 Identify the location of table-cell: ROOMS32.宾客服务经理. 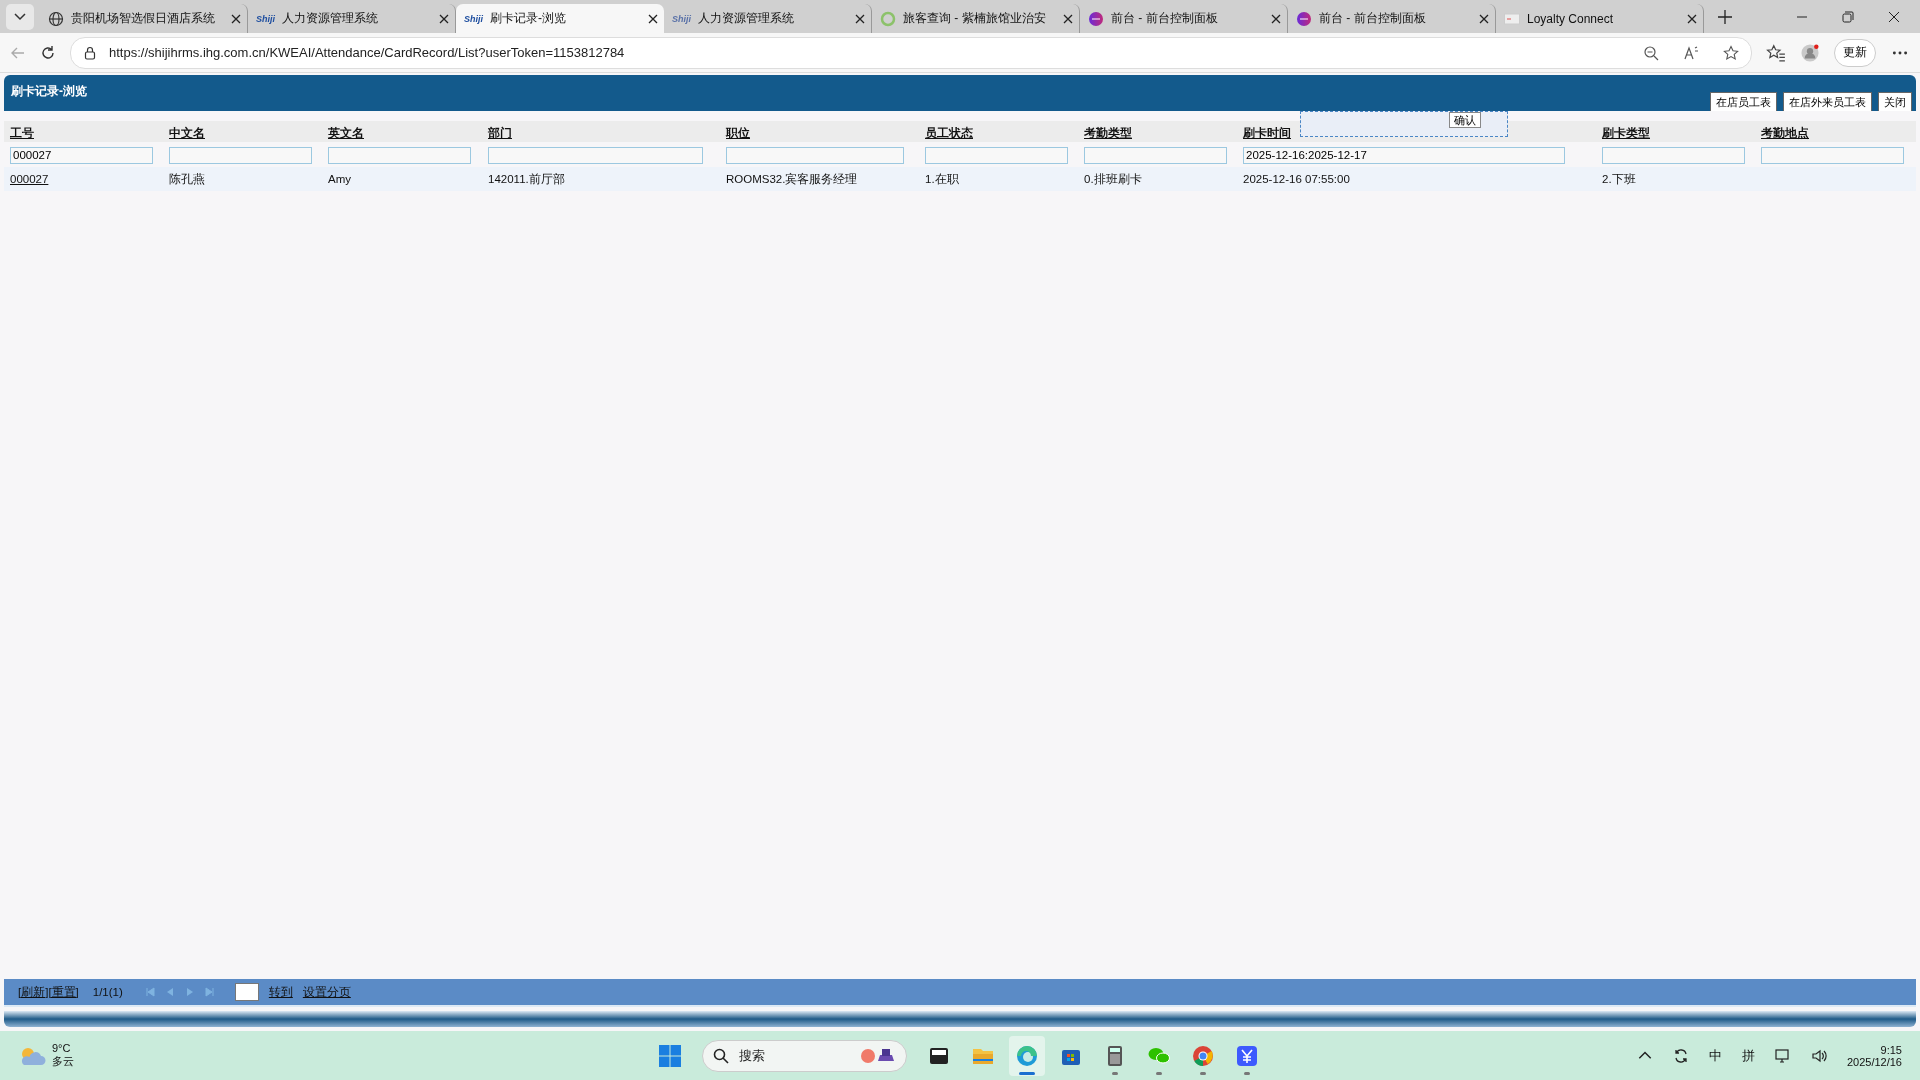
(792, 178).